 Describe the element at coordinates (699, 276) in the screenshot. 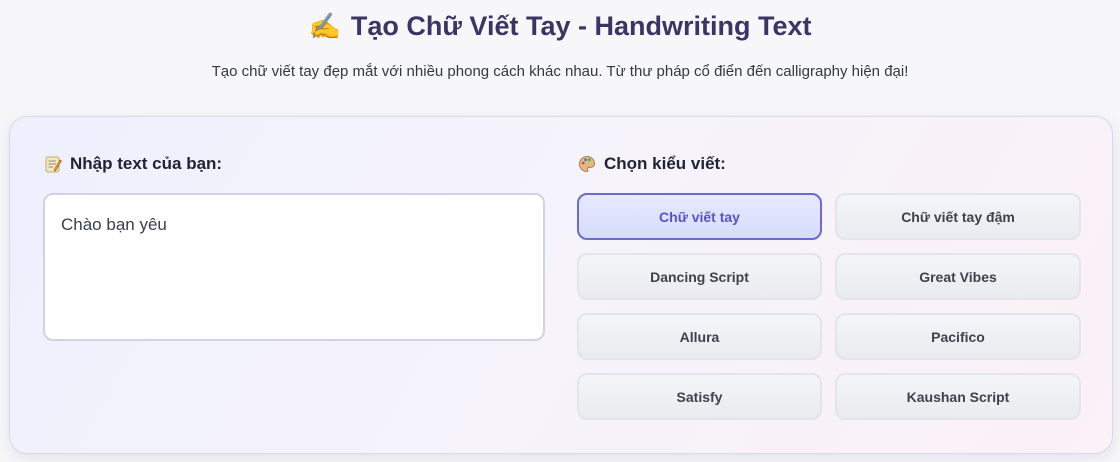

I see `style-option-dancing-script: Dancing Script` at that location.